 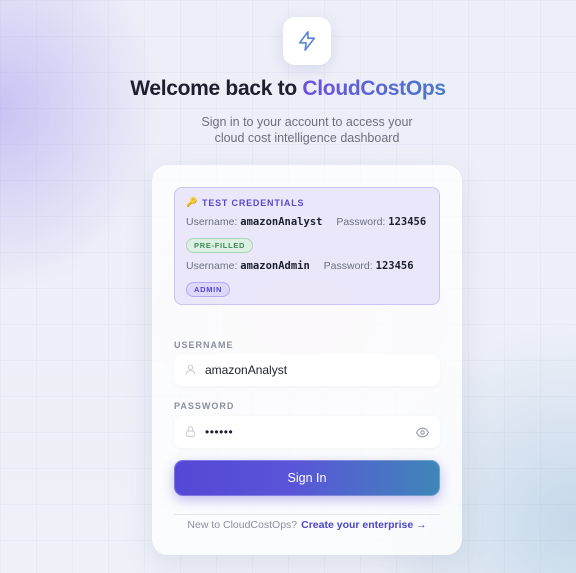 I want to click on lightning-icon, so click(x=307, y=41).